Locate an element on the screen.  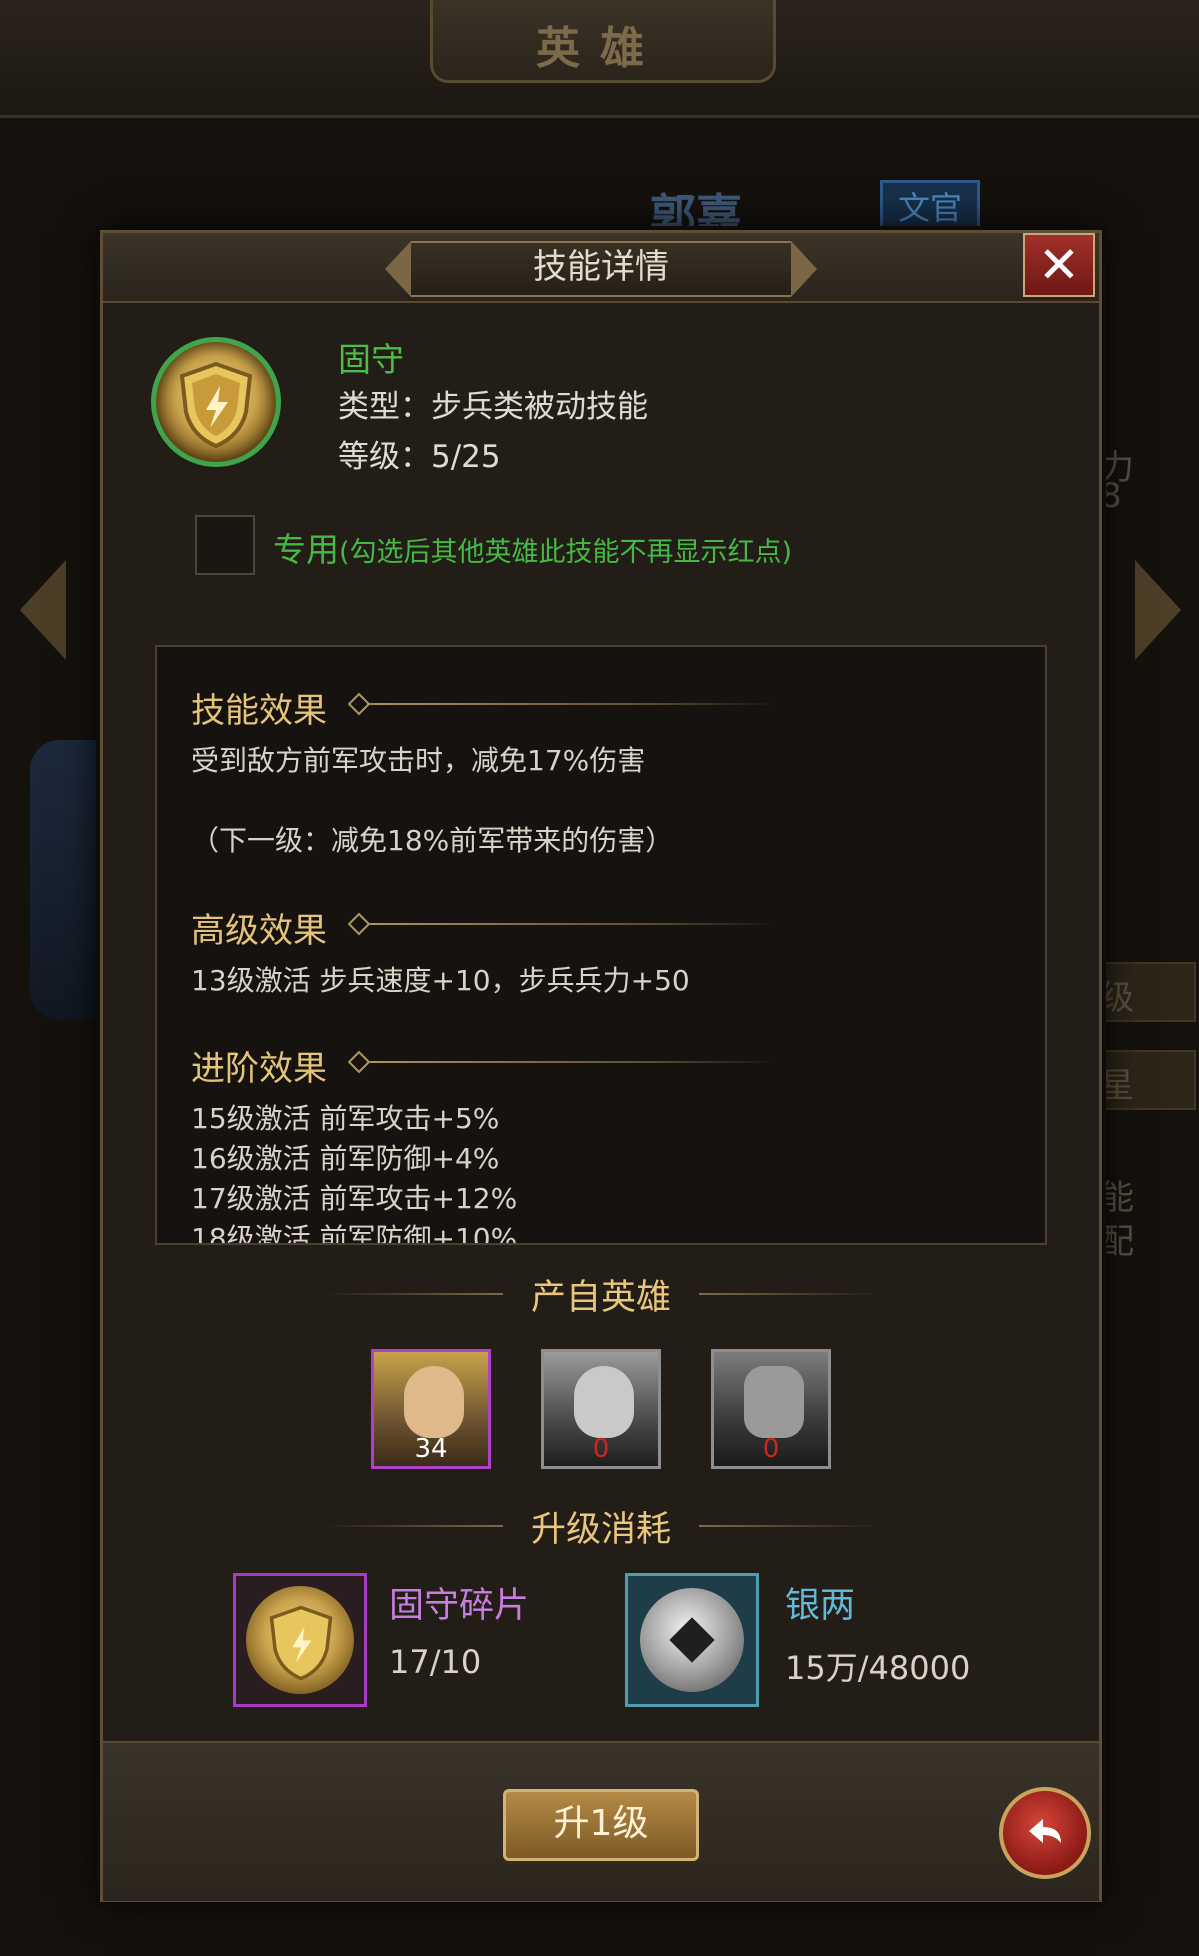
back-button is located at coordinates (1045, 1833).